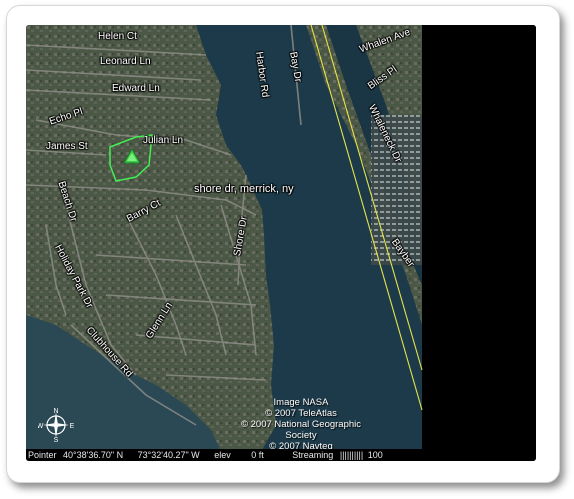  I want to click on pointer-latitude: 40°38'36.70" N, so click(93, 455).